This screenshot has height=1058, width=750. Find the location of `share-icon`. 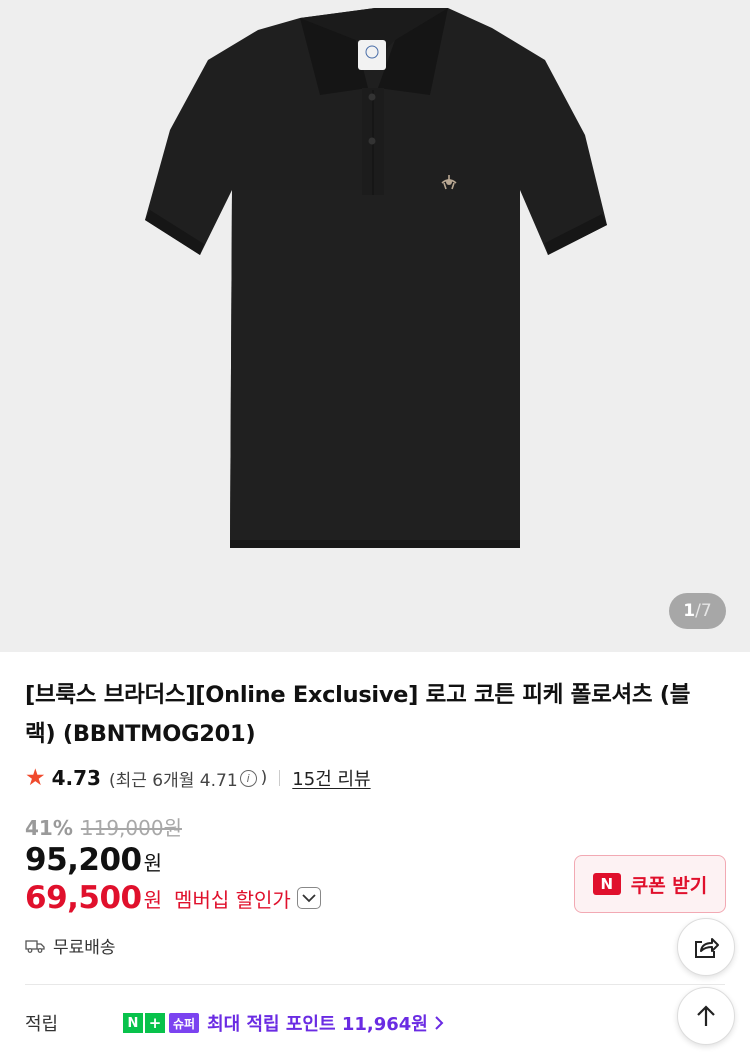

share-icon is located at coordinates (707, 948).